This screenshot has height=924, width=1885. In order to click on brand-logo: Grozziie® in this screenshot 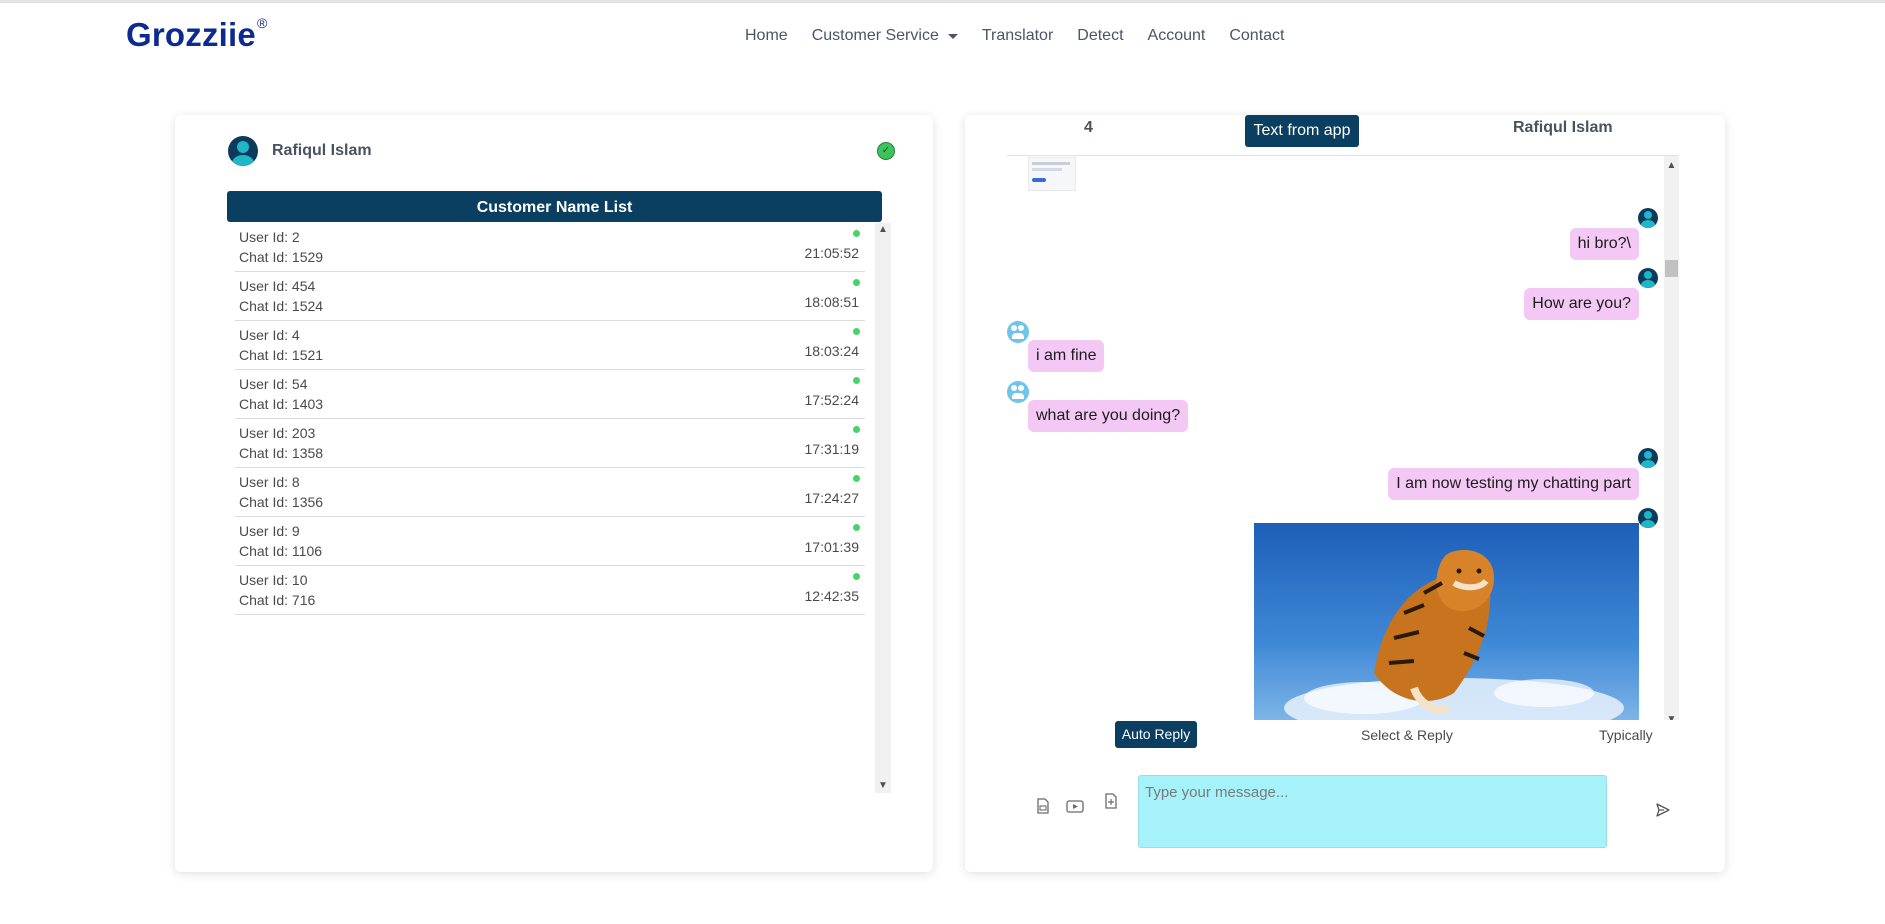, I will do `click(197, 34)`.